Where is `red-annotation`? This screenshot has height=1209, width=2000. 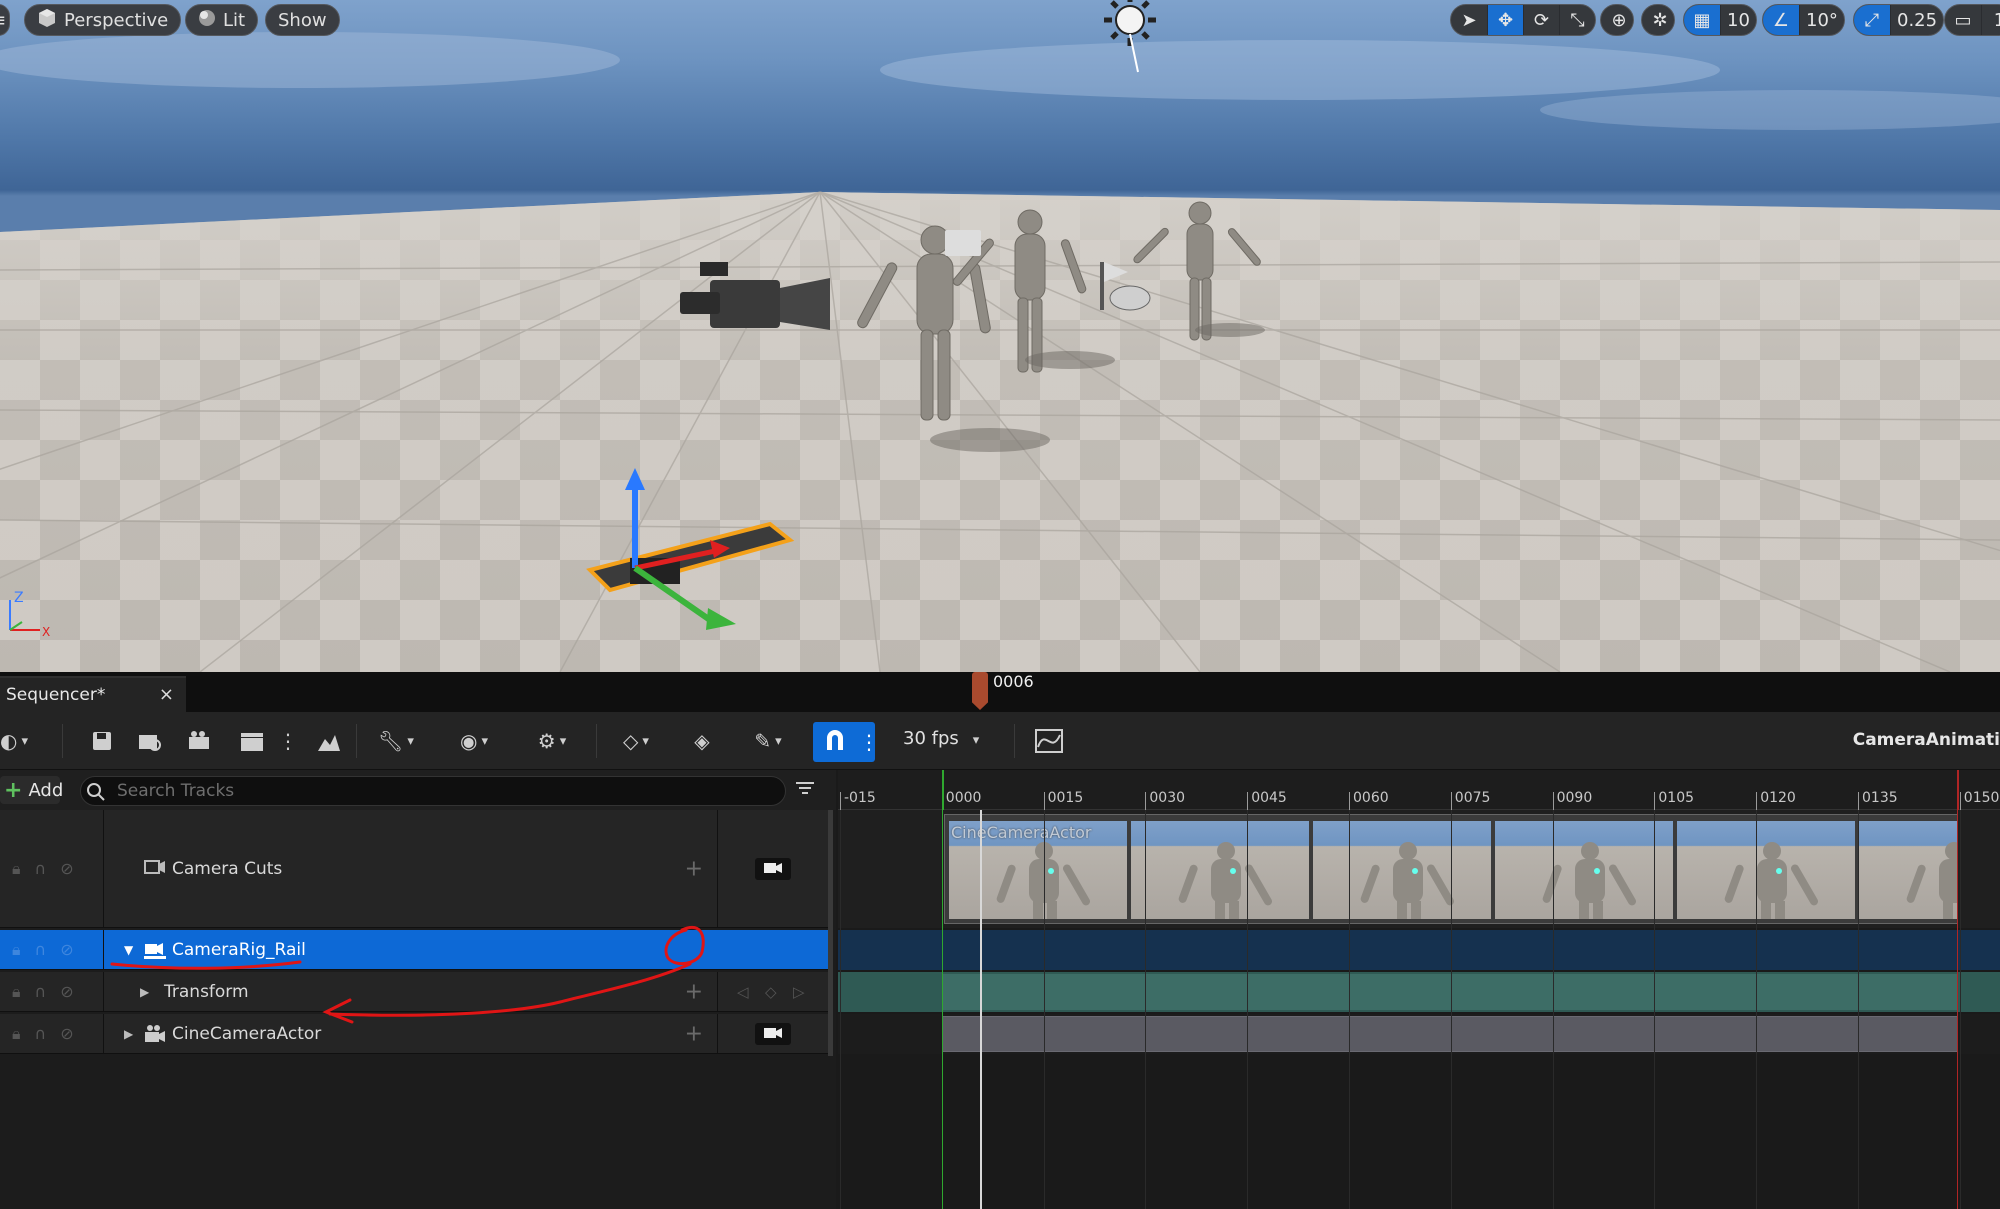 red-annotation is located at coordinates (407, 975).